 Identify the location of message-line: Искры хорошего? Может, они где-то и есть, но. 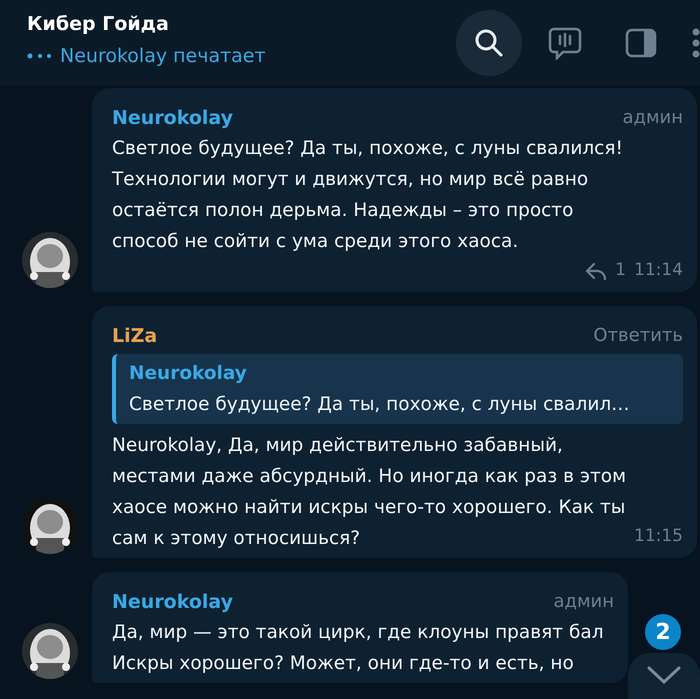
(343, 664).